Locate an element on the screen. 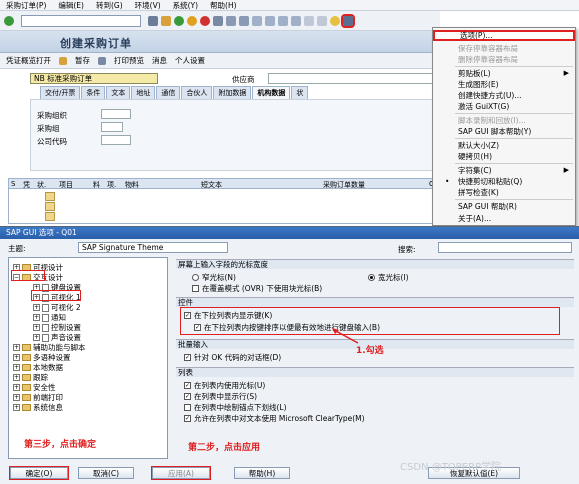  enter-icon is located at coordinates (9, 20).